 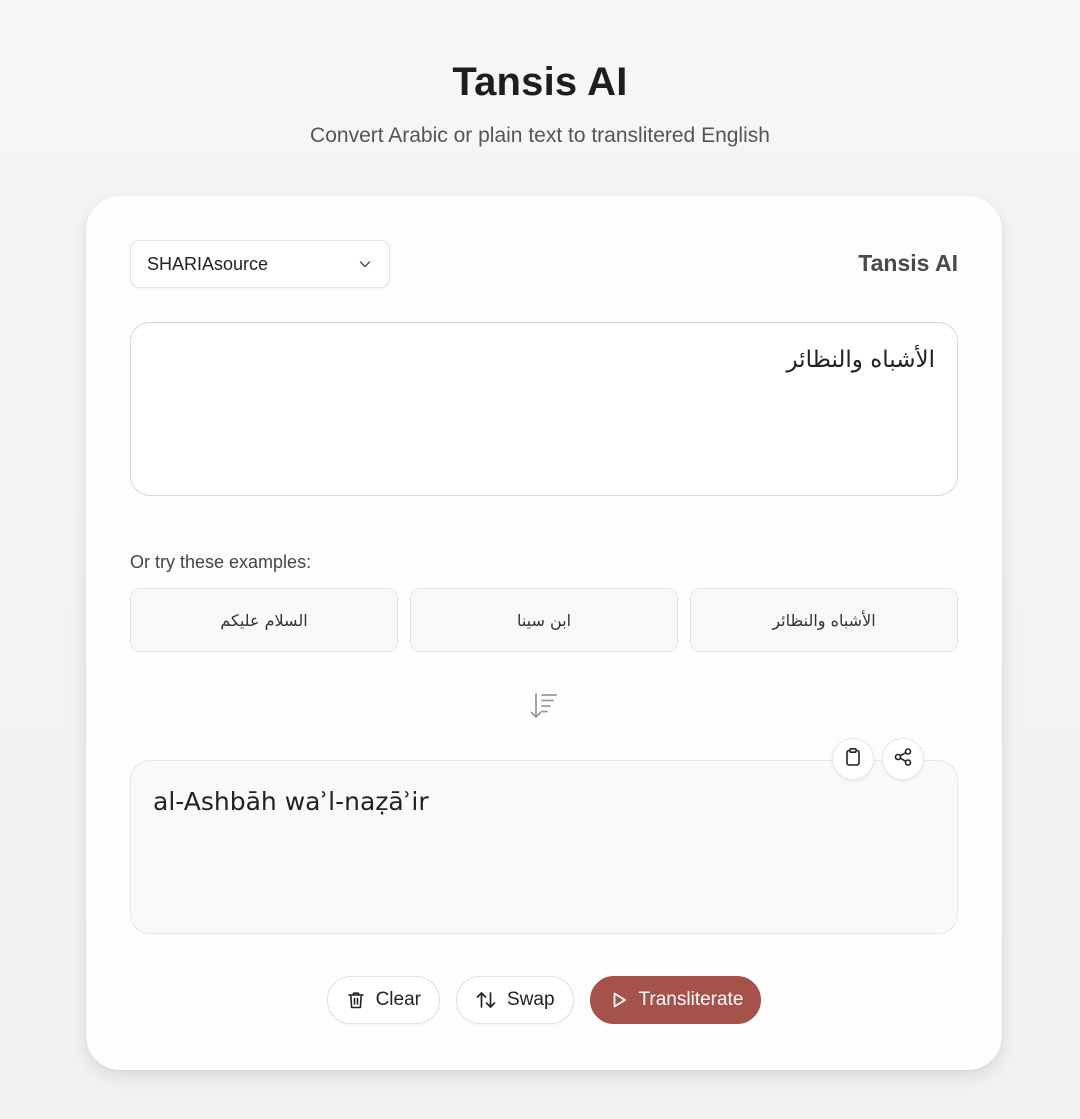 I want to click on share-icon, so click(x=903, y=759).